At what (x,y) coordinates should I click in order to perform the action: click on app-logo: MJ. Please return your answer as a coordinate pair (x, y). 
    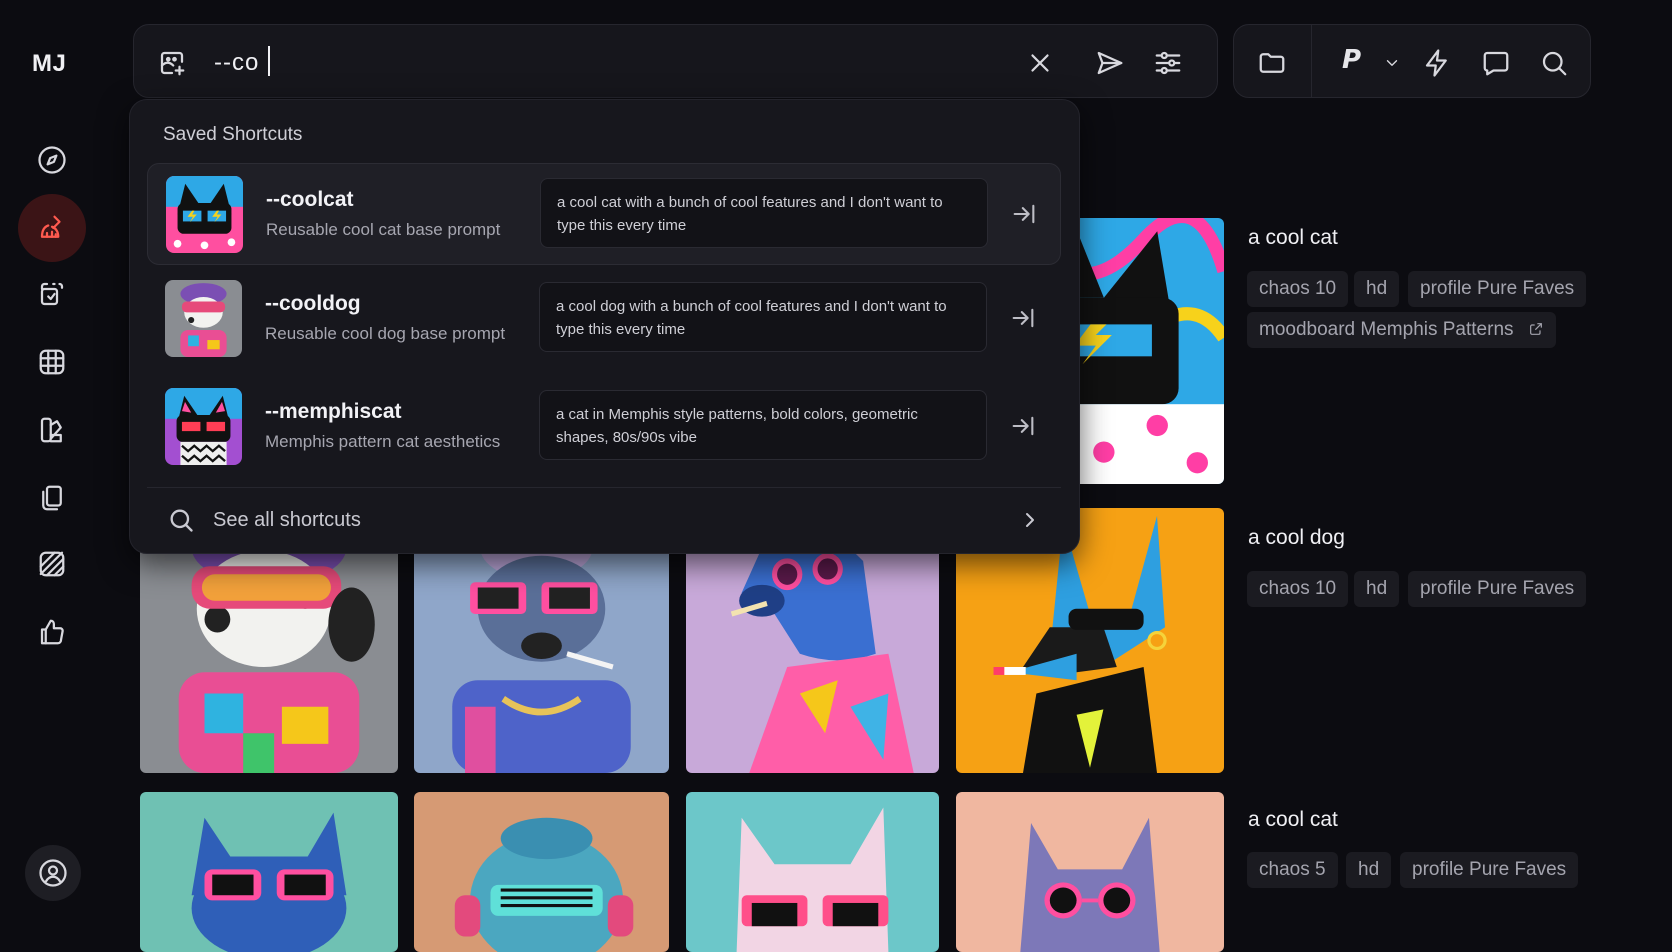
    Looking at the image, I should click on (49, 64).